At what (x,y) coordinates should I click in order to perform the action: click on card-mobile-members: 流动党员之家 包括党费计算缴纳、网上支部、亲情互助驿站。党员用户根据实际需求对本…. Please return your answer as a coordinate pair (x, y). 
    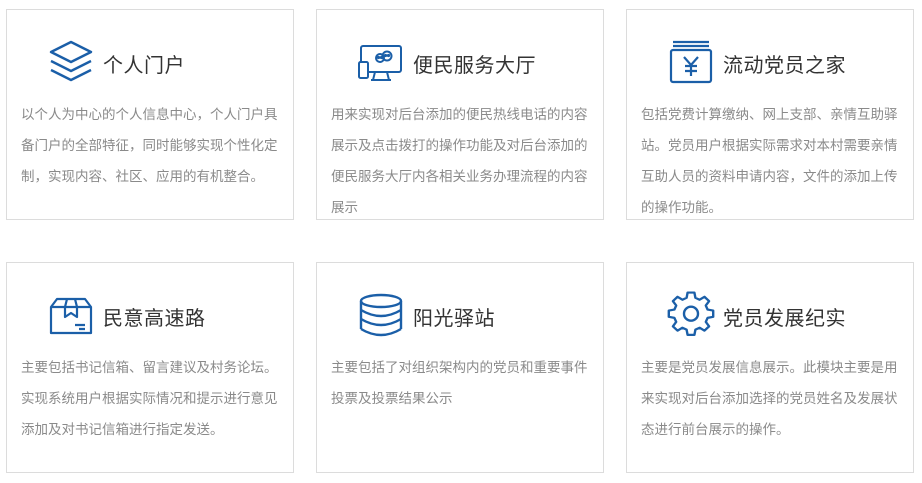
    Looking at the image, I should click on (770, 114).